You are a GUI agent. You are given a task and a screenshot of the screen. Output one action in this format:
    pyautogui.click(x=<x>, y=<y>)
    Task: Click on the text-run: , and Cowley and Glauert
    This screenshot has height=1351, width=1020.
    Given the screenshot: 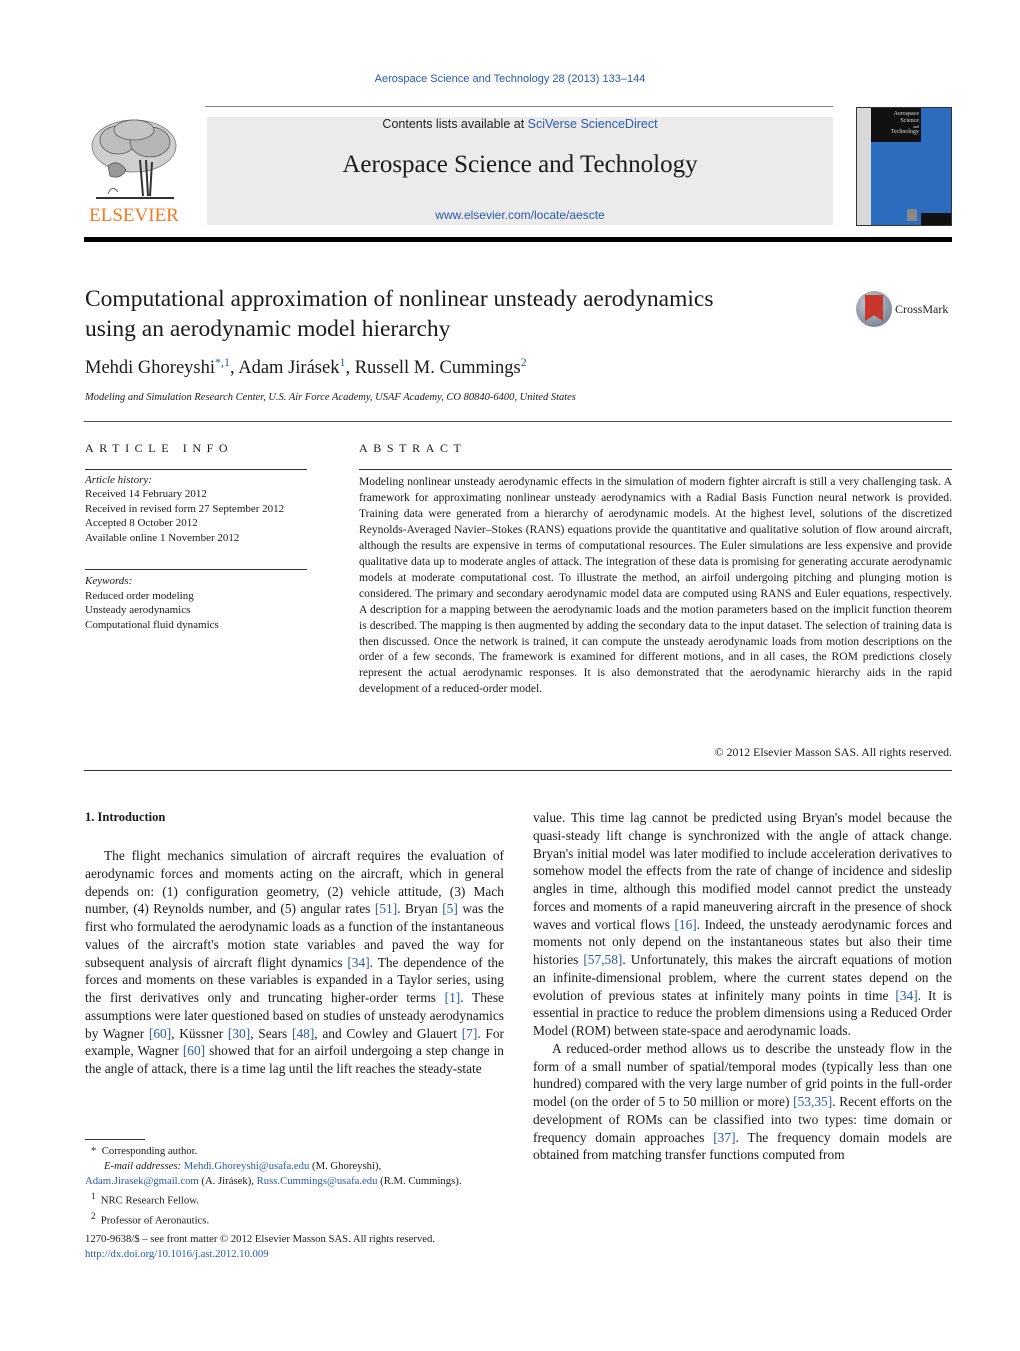 What is the action you would take?
    pyautogui.click(x=388, y=1033)
    